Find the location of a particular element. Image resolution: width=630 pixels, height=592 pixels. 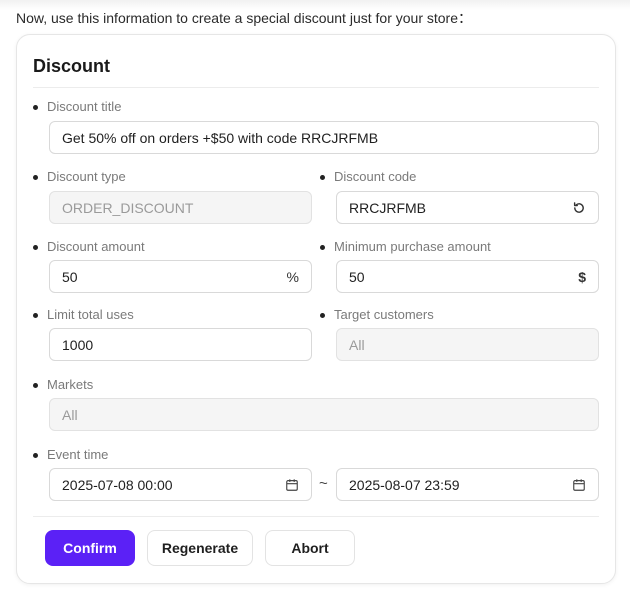

markets-value: All is located at coordinates (70, 414).